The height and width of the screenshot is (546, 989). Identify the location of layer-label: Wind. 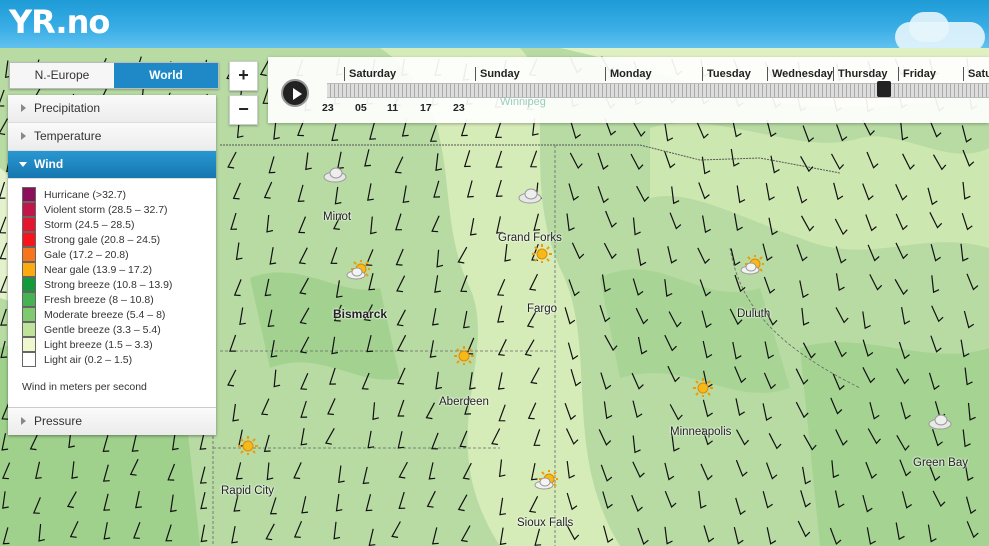
(49, 164).